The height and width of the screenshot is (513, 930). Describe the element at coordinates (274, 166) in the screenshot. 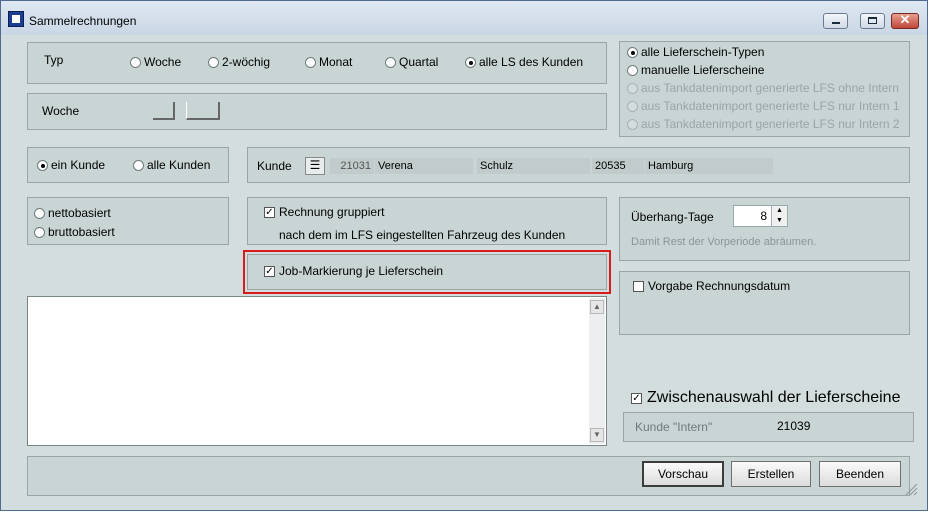

I see `kunde-label: Kunde` at that location.